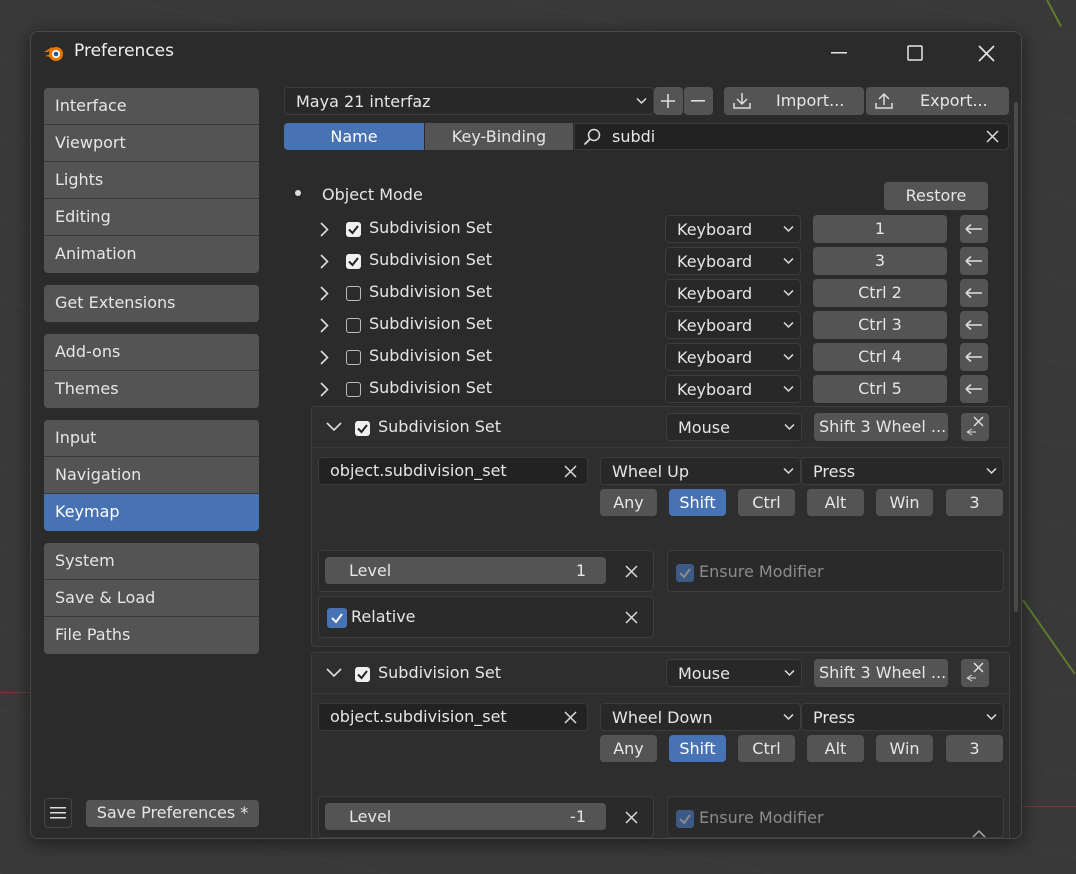 The image size is (1076, 874). What do you see at coordinates (151, 389) in the screenshot?
I see `sidebar-item-themes: Themes` at bounding box center [151, 389].